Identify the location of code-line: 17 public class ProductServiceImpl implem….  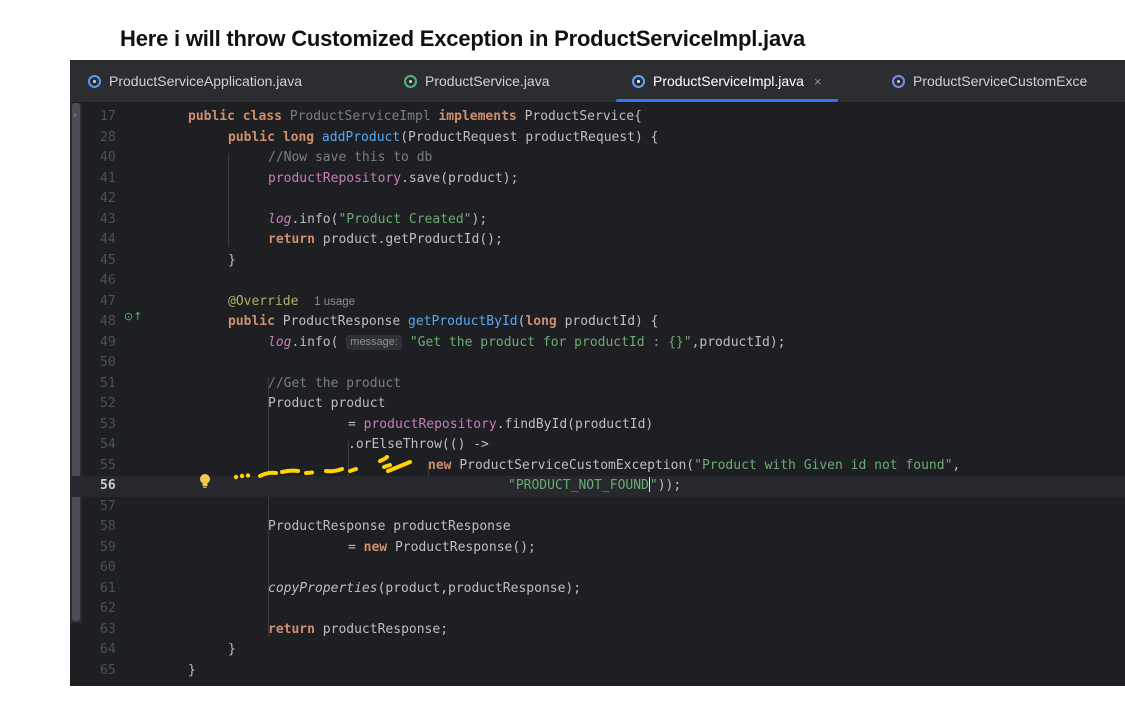
(371, 116).